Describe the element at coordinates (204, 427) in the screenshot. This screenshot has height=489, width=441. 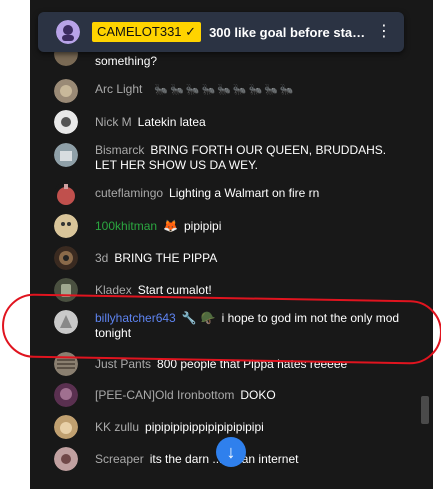
I see `message-text: pipipipipippipipipipipipi` at that location.